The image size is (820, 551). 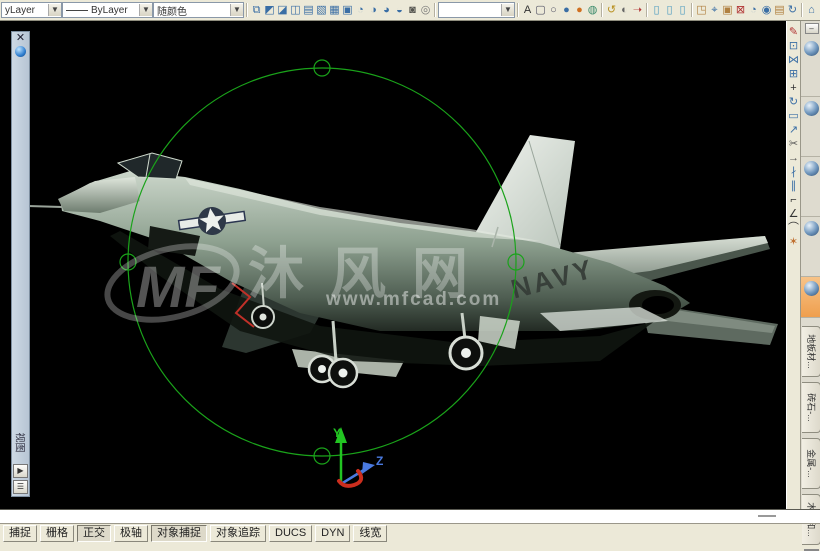 What do you see at coordinates (714, 10) in the screenshot?
I see `polysolid-icon: ⌖` at bounding box center [714, 10].